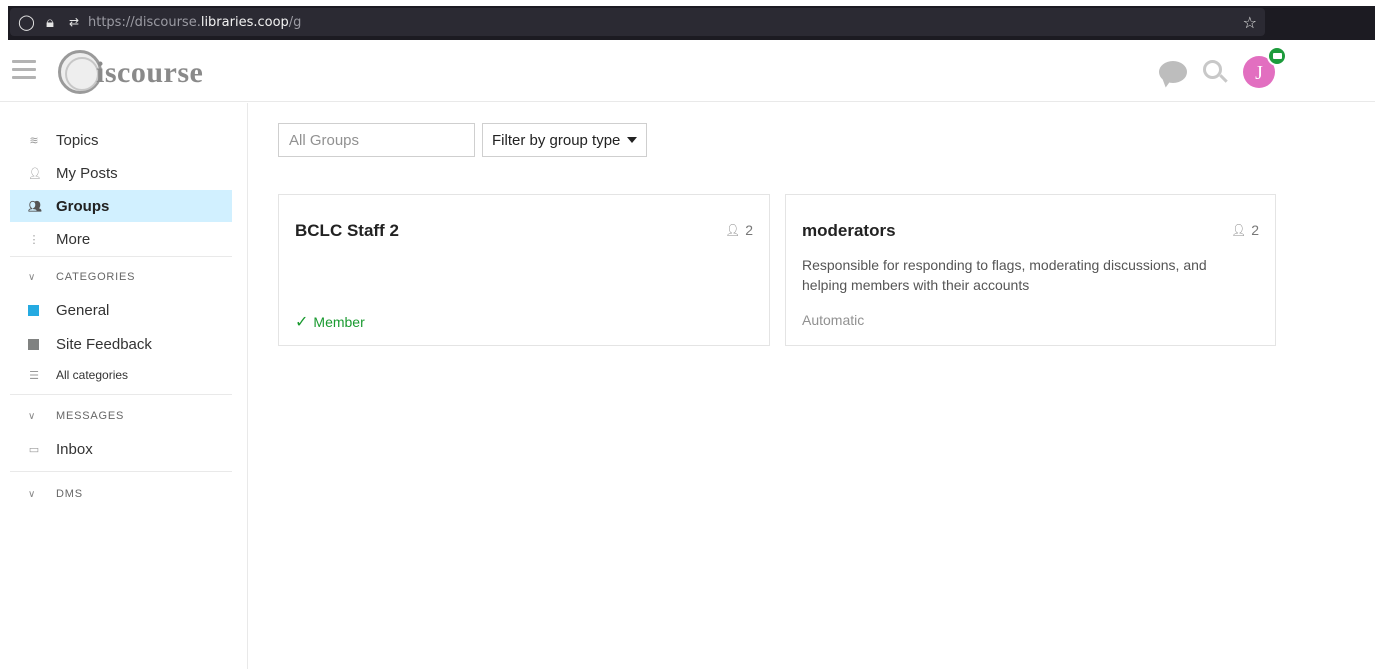 This screenshot has width=1375, height=669. Describe the element at coordinates (74, 449) in the screenshot. I see `sidebar-item-label: Inbox` at that location.